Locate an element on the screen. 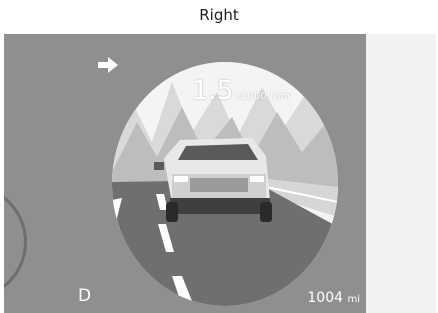  rpm-readout: 1.5 x1000 rpm is located at coordinates (241, 91).